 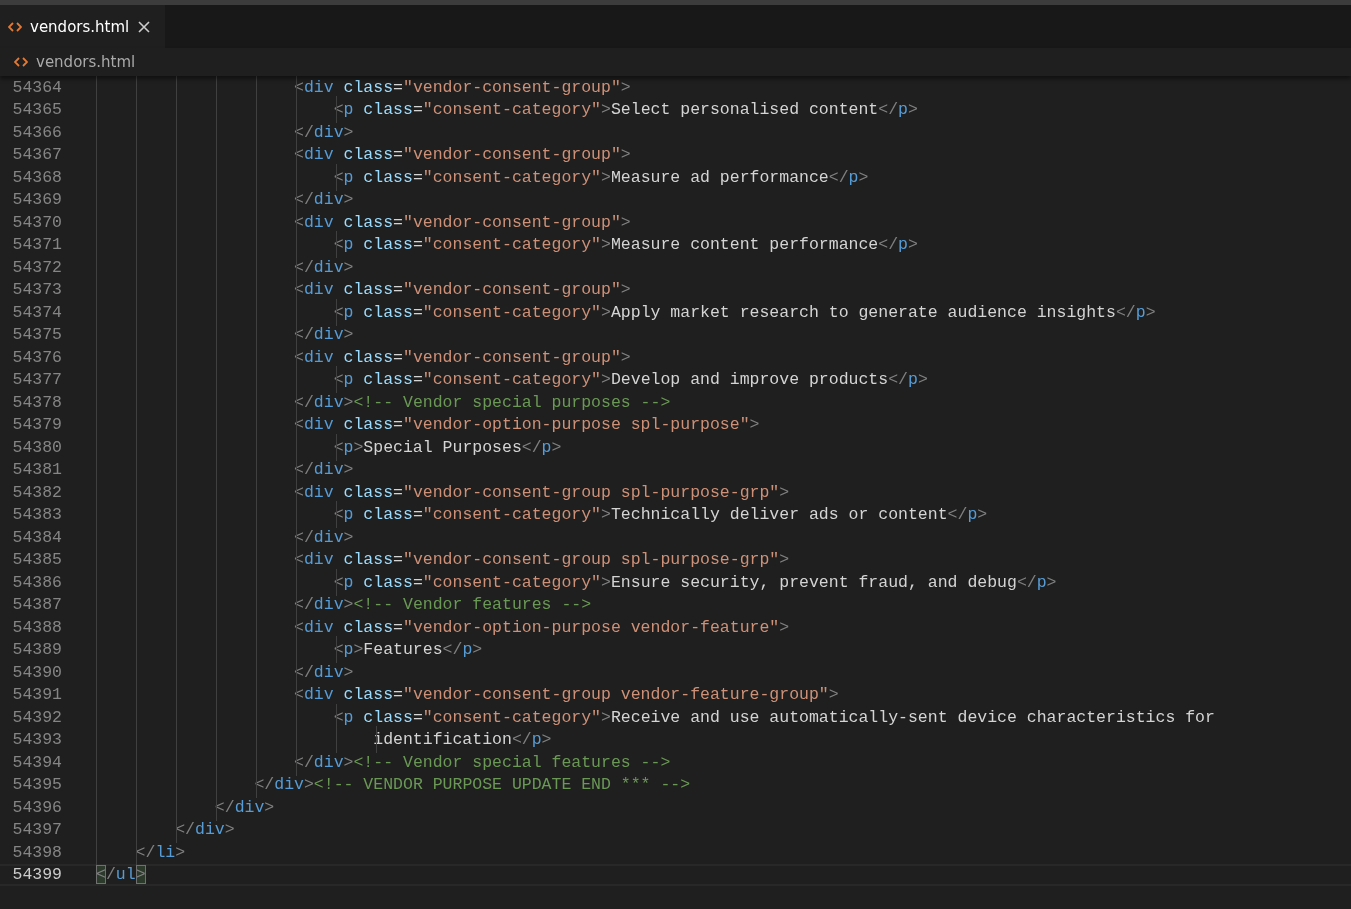 I want to click on line-number: 54380, so click(x=36, y=447).